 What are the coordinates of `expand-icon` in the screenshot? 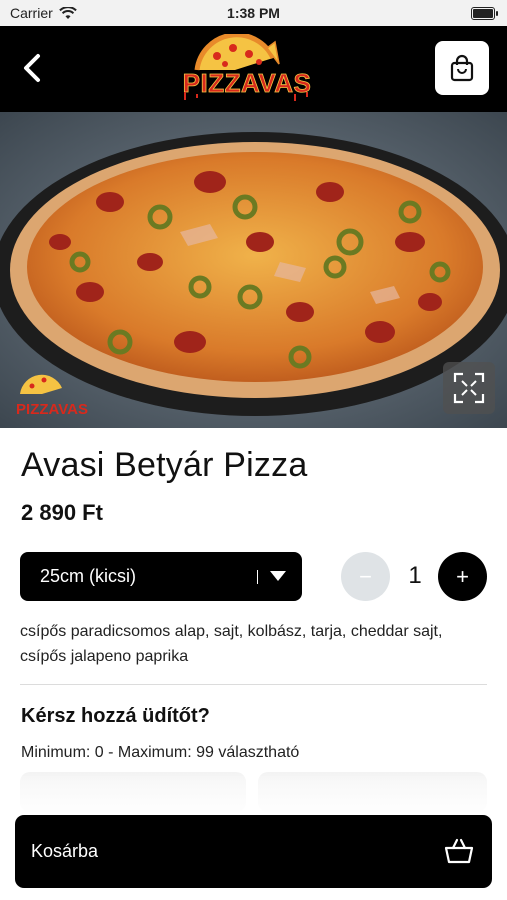 It's located at (469, 388).